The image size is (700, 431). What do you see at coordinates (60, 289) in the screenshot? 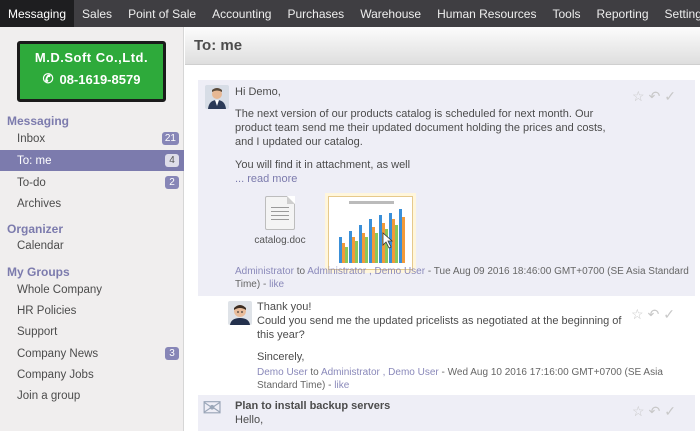
I see `sidebar-item-label: Whole Company` at bounding box center [60, 289].